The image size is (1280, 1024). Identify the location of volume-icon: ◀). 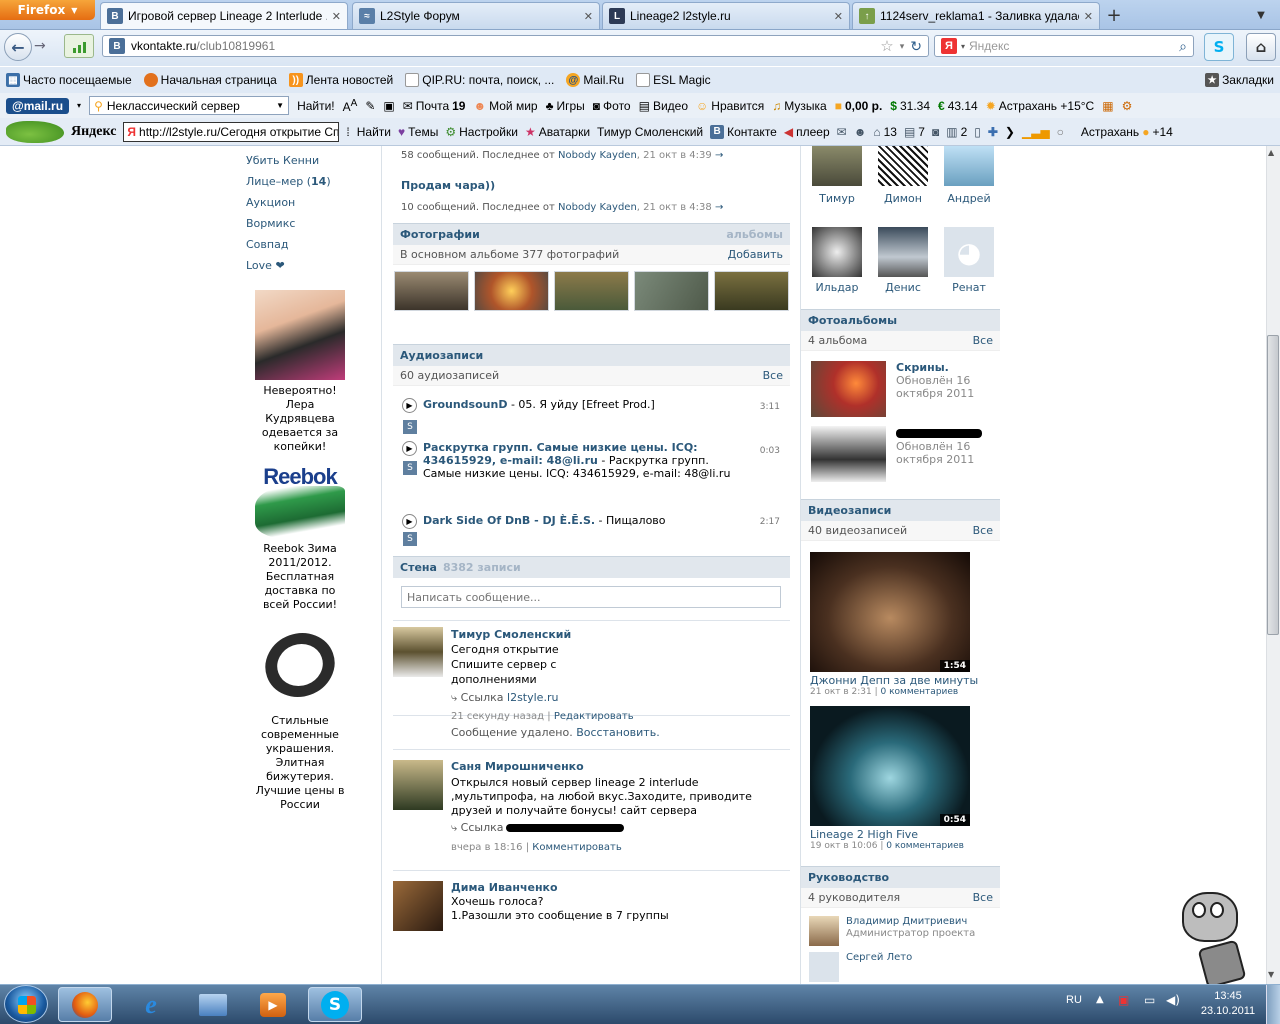
(1173, 1000).